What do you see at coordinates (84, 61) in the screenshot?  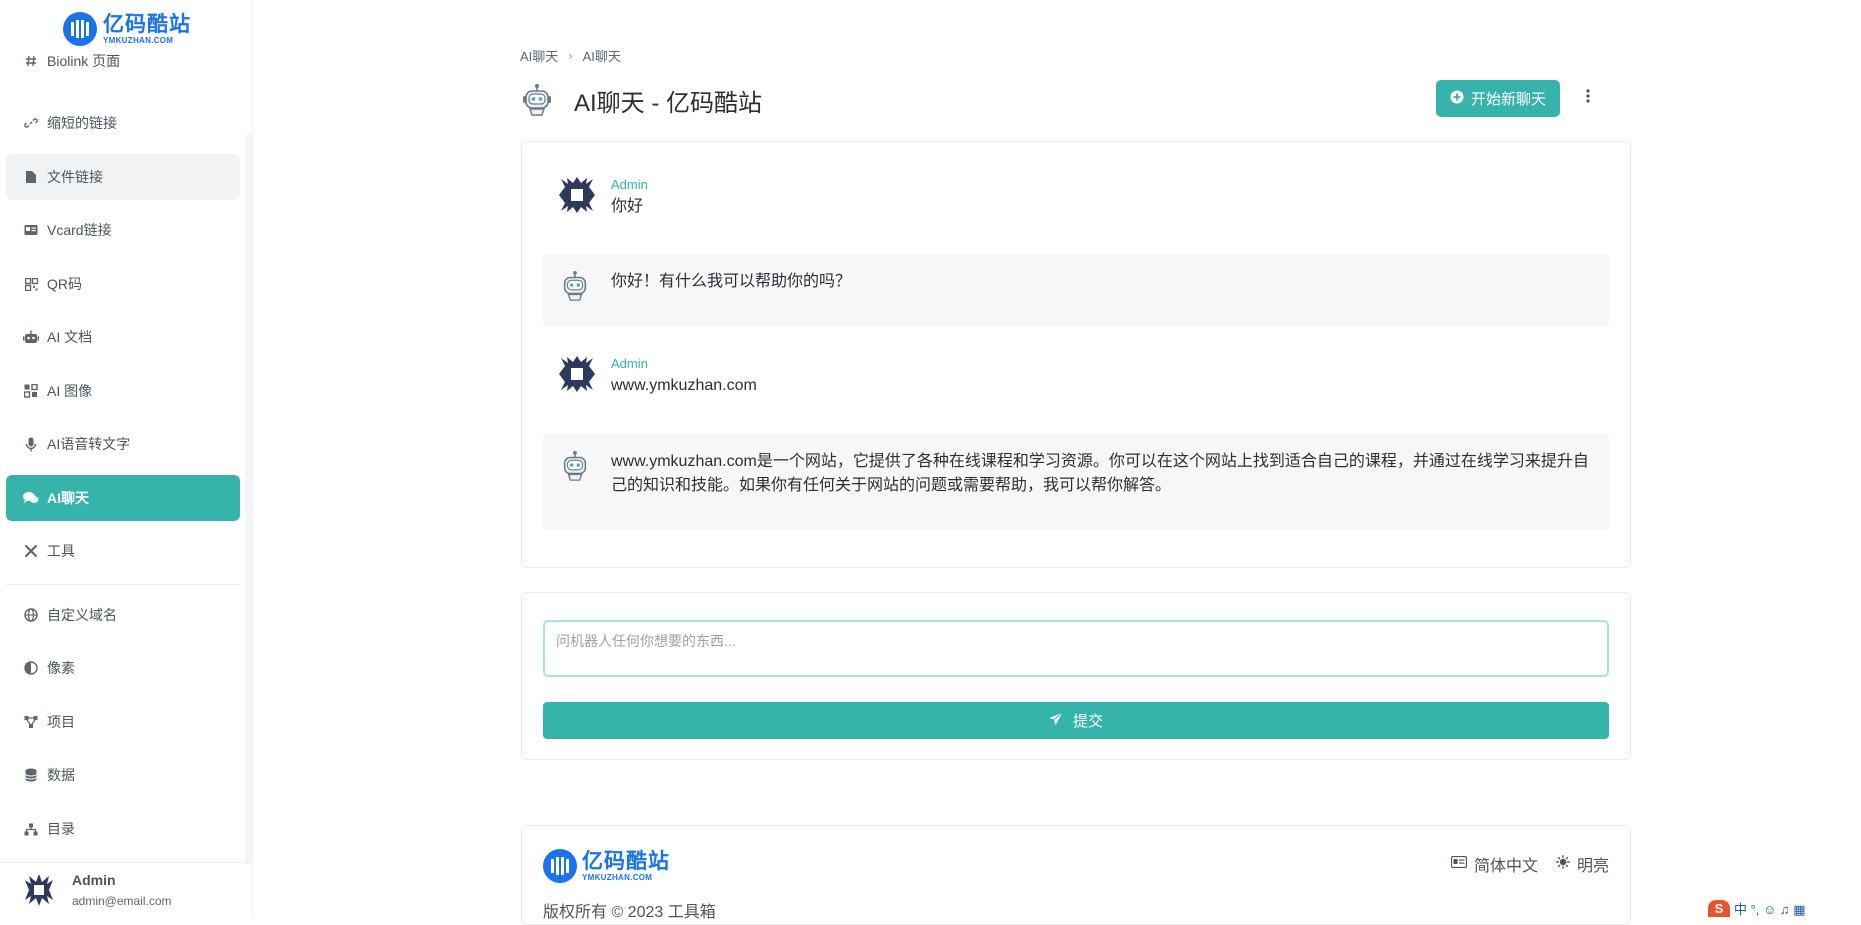 I see `sidebar-item-label: Biolink 页面` at bounding box center [84, 61].